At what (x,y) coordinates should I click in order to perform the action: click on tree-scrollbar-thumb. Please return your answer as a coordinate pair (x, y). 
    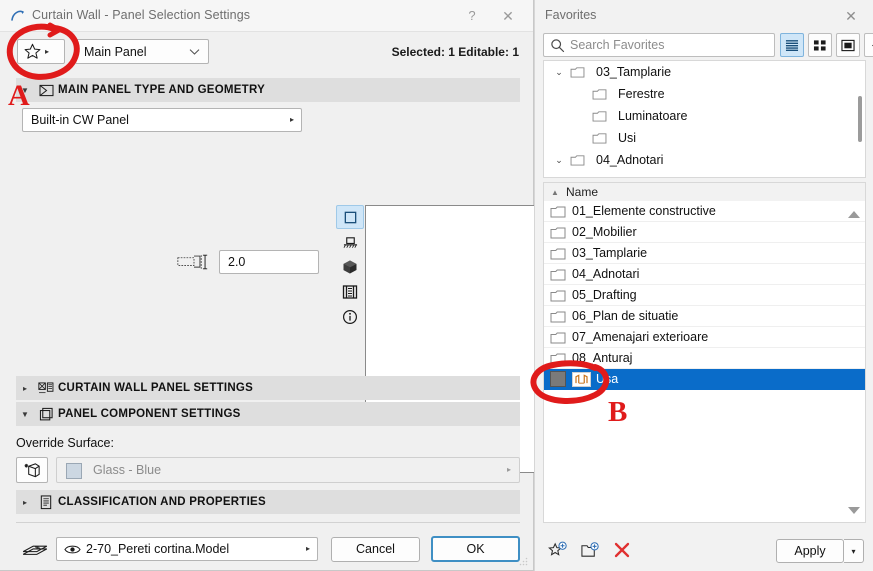
    Looking at the image, I should click on (860, 119).